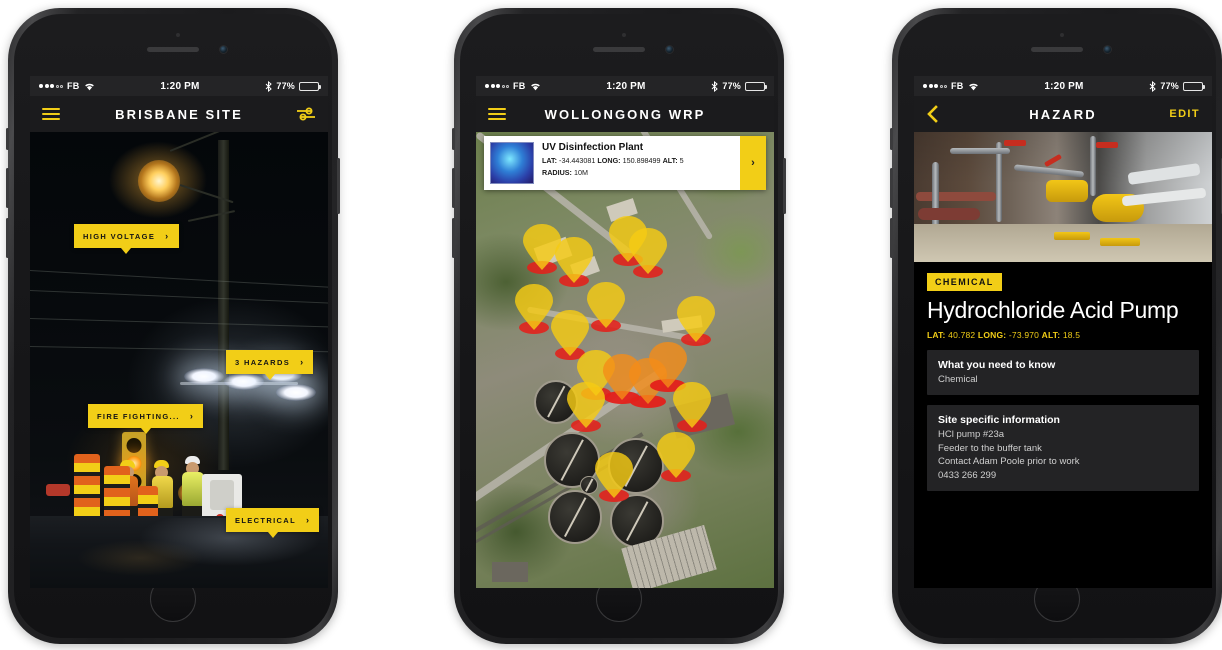  Describe the element at coordinates (1009, 462) in the screenshot. I see `panel-line: Contact Adam Poole prior to work` at that location.